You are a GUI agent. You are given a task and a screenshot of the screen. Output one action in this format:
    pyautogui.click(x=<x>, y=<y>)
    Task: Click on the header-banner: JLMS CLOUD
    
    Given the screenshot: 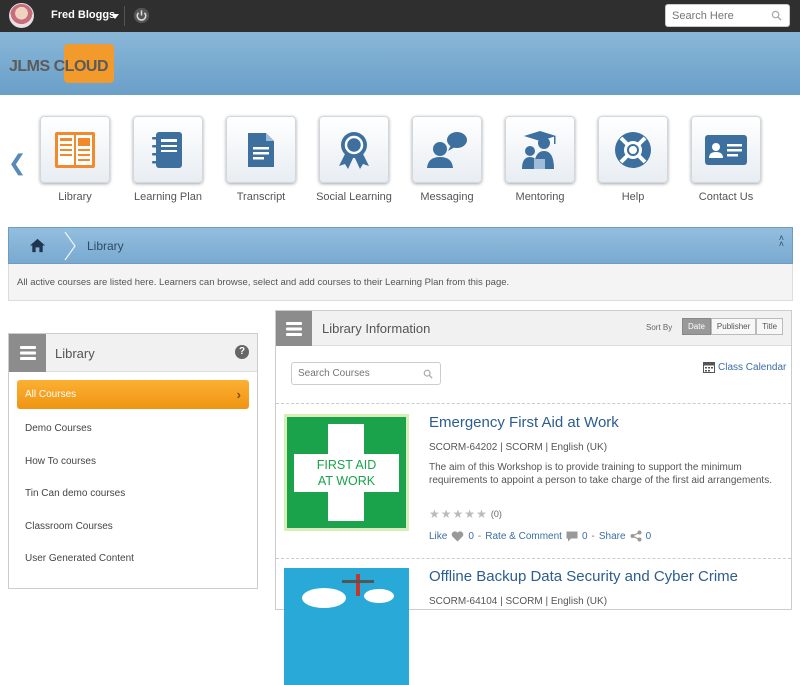 What is the action you would take?
    pyautogui.click(x=400, y=63)
    